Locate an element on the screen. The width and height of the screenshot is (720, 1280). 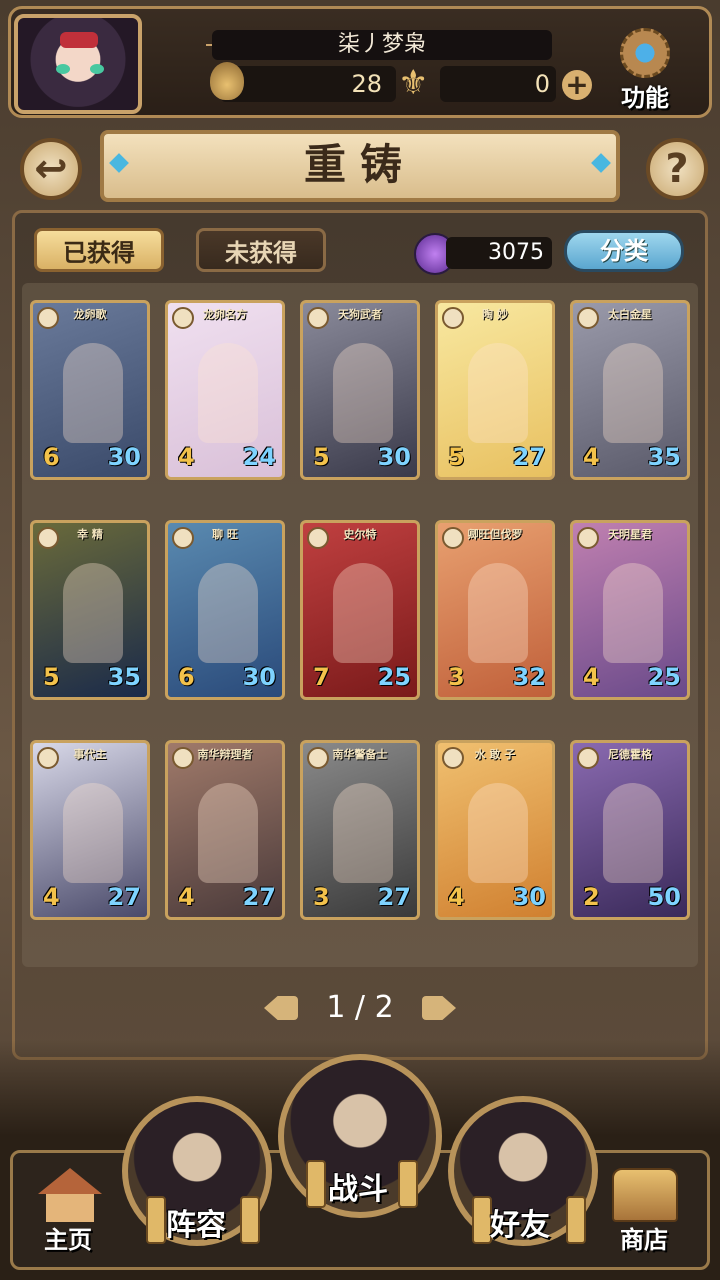
function-button: 功能 is located at coordinates (645, 70).